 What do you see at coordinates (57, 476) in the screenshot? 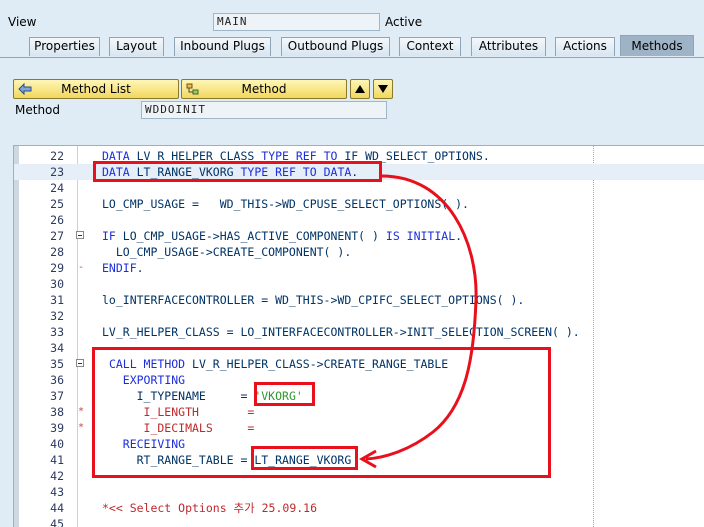
I see `line-number: 42` at bounding box center [57, 476].